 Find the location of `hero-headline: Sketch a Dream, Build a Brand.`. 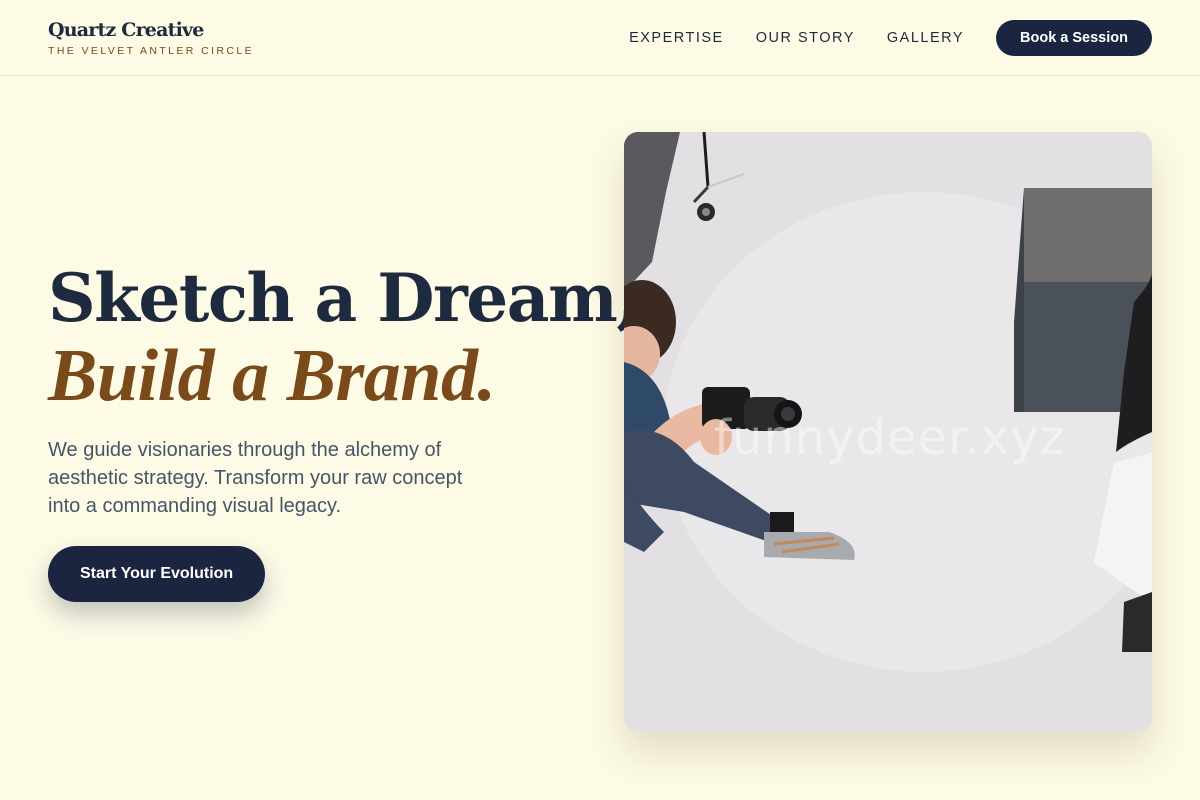

hero-headline: Sketch a Dream, Build a Brand. is located at coordinates (343, 337).